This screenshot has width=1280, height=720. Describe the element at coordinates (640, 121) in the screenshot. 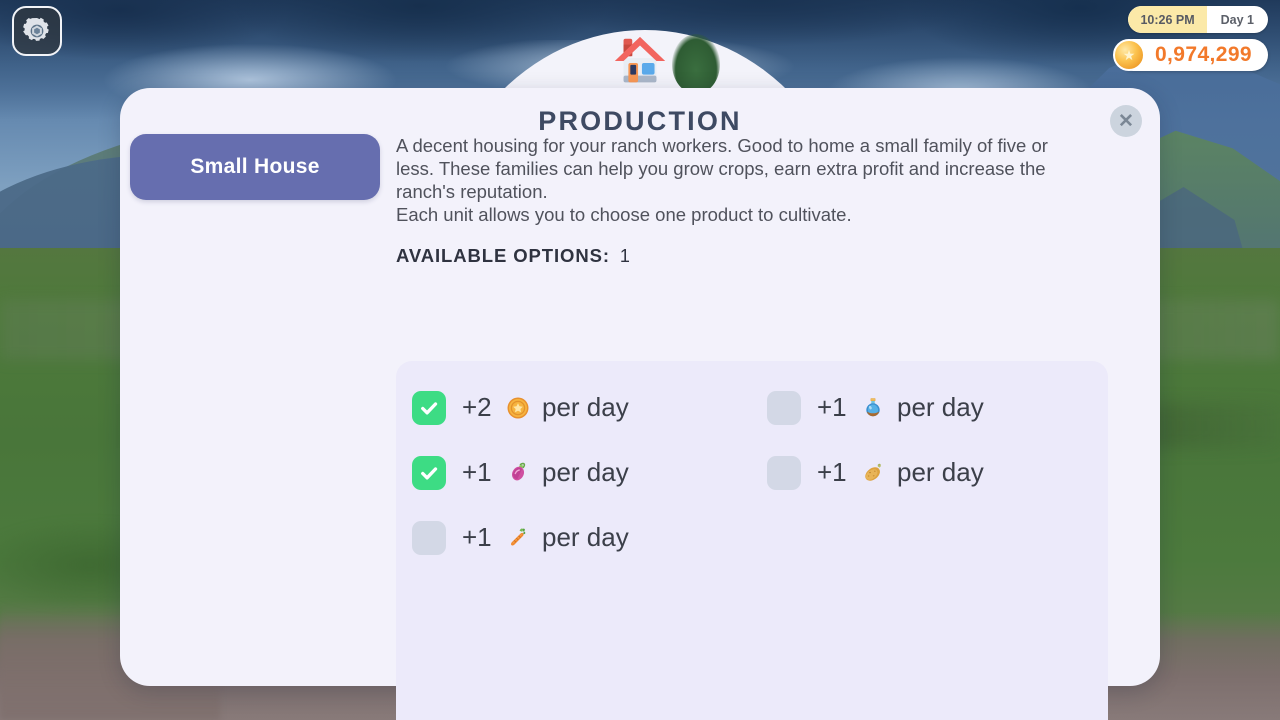

I see `page-title: PRODUCTION` at that location.